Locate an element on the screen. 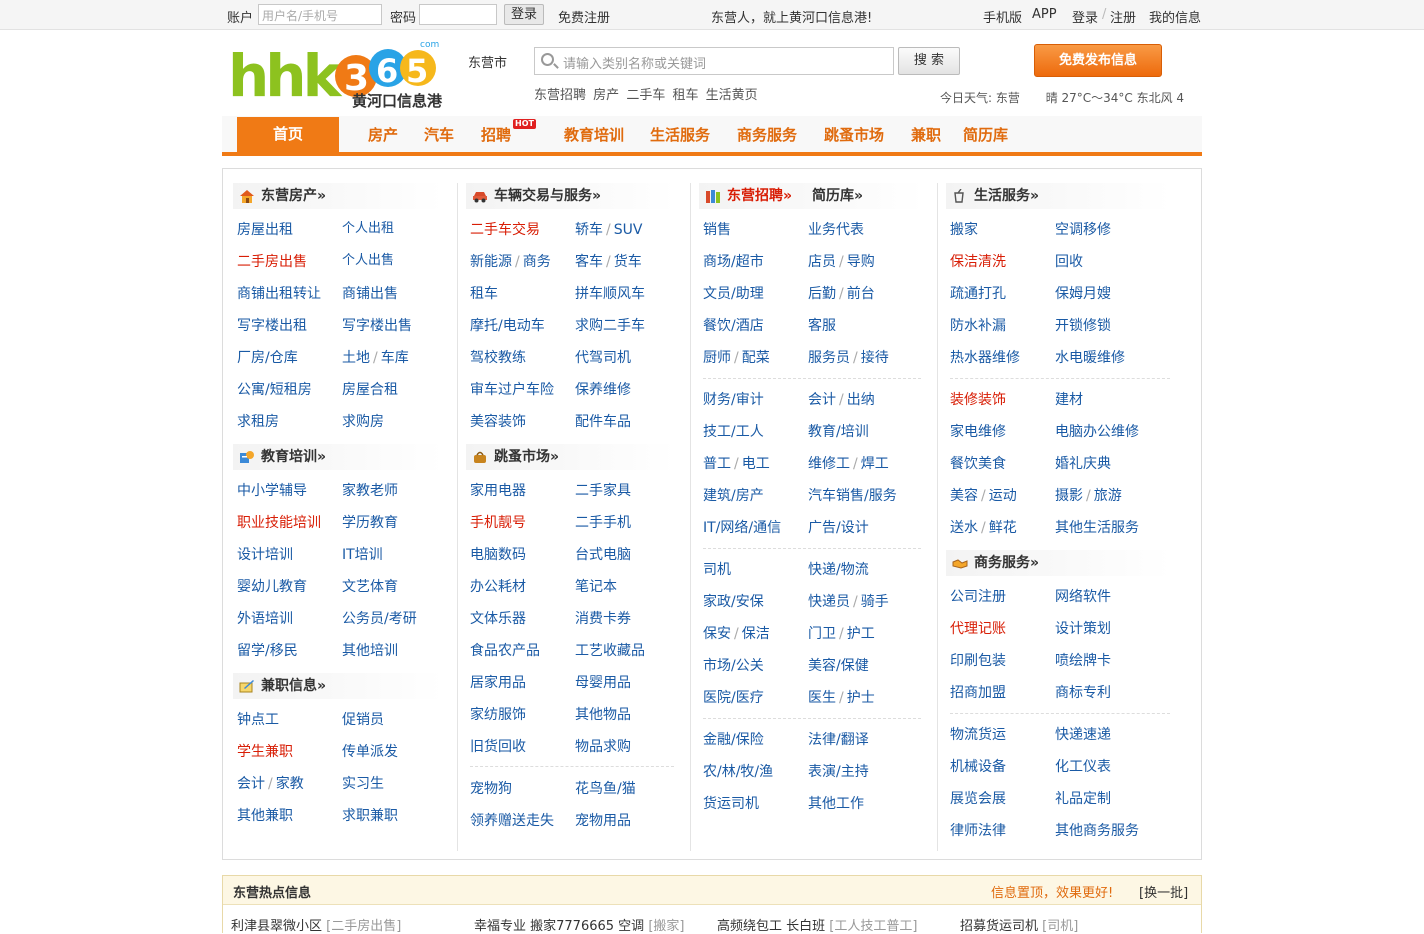 This screenshot has width=1424, height=934. cat-link: 旅游 is located at coordinates (1108, 496).